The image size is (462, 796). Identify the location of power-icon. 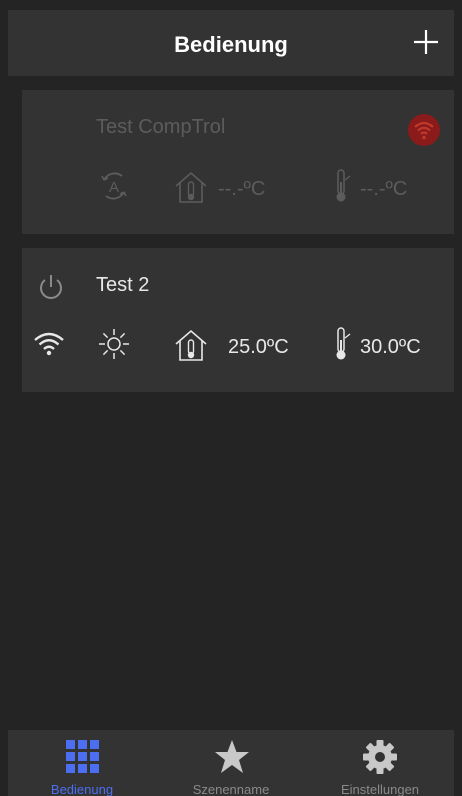
(51, 289).